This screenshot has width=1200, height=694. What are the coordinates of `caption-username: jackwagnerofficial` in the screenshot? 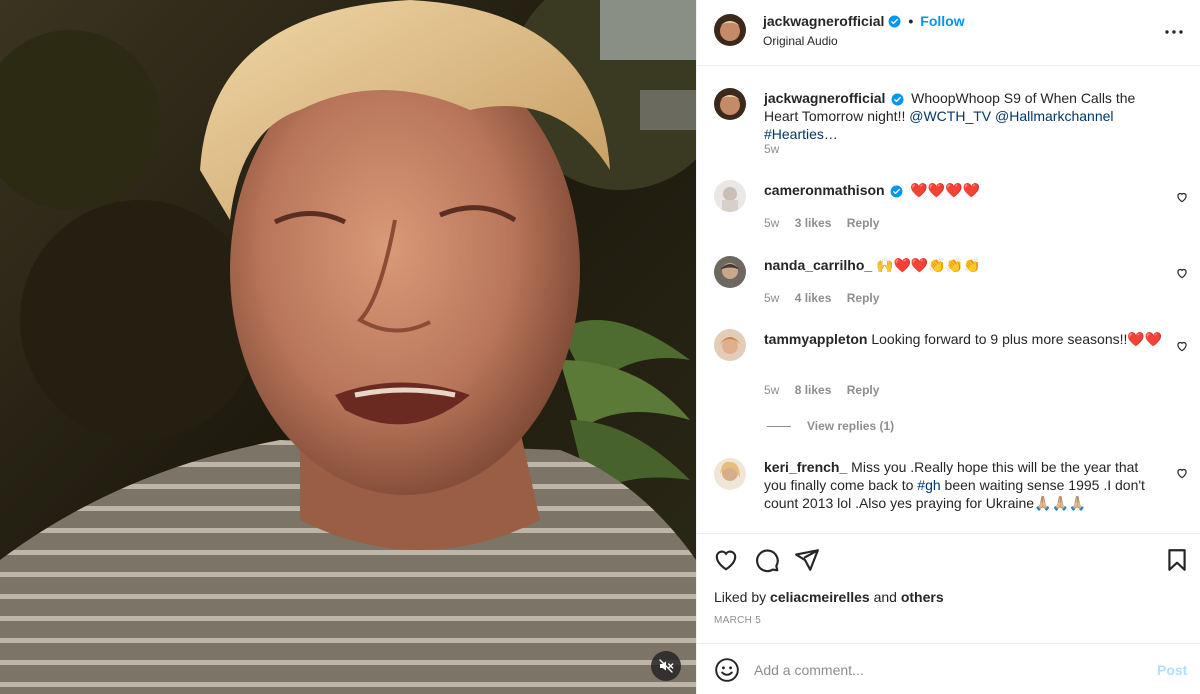 It's located at (824, 98).